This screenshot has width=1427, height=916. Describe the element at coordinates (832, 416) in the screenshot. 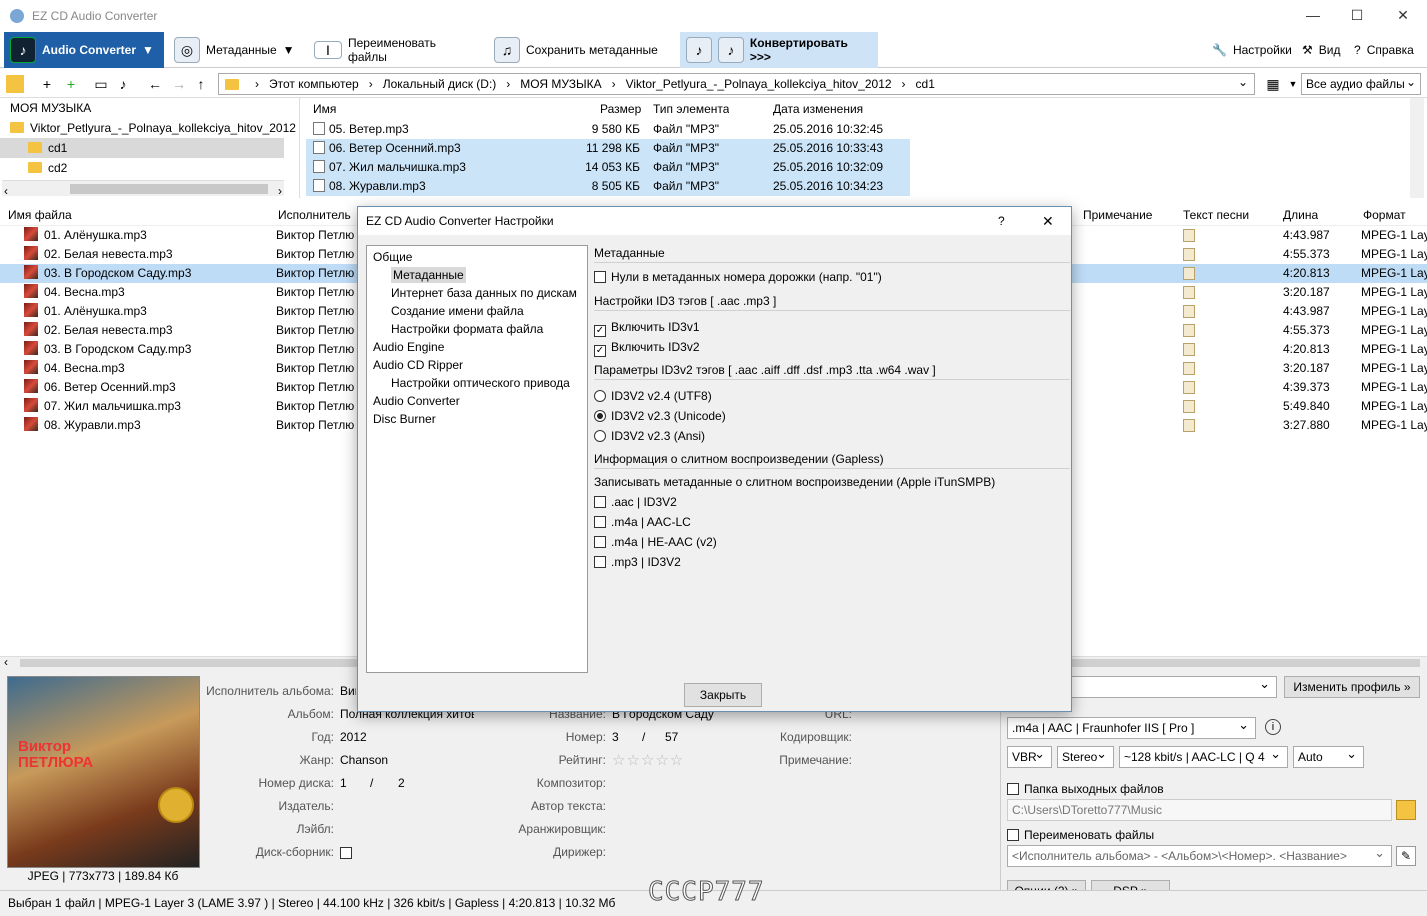

I see `id3v23-unicode-option: ID3V2 v2.3 (Unicode)` at that location.